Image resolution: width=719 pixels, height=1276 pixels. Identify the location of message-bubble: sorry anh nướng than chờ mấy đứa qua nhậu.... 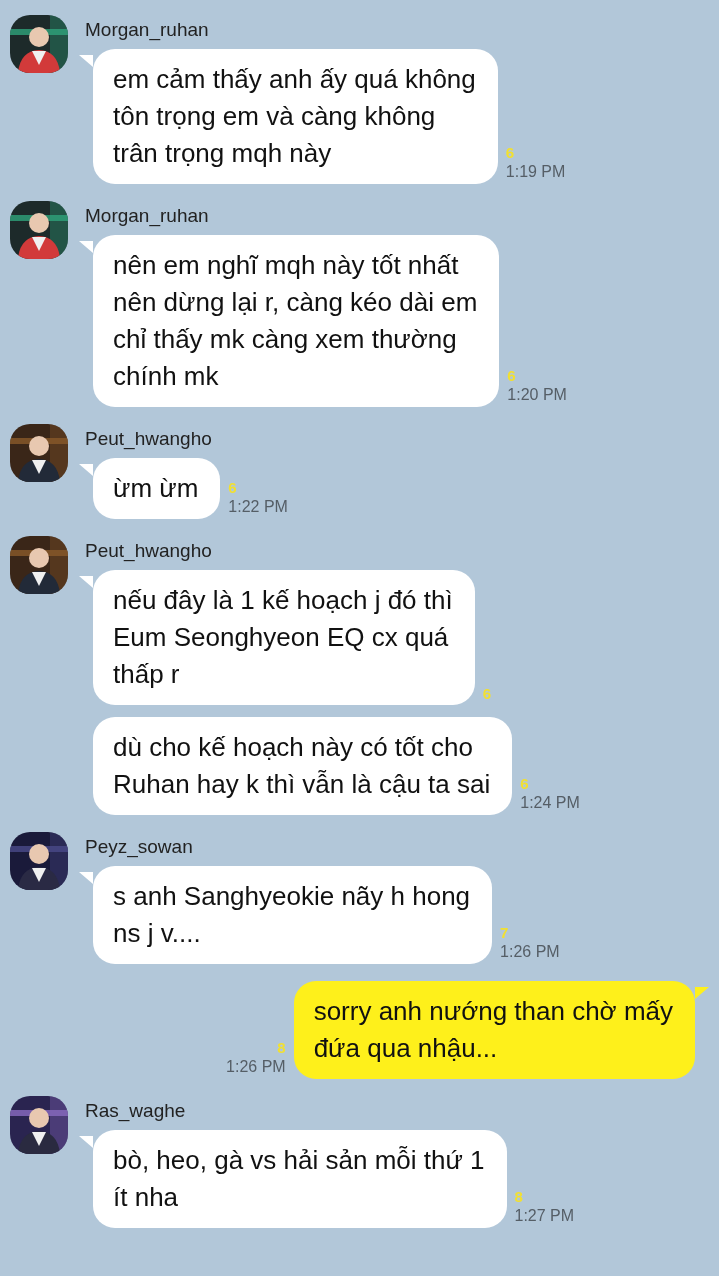
(494, 1030).